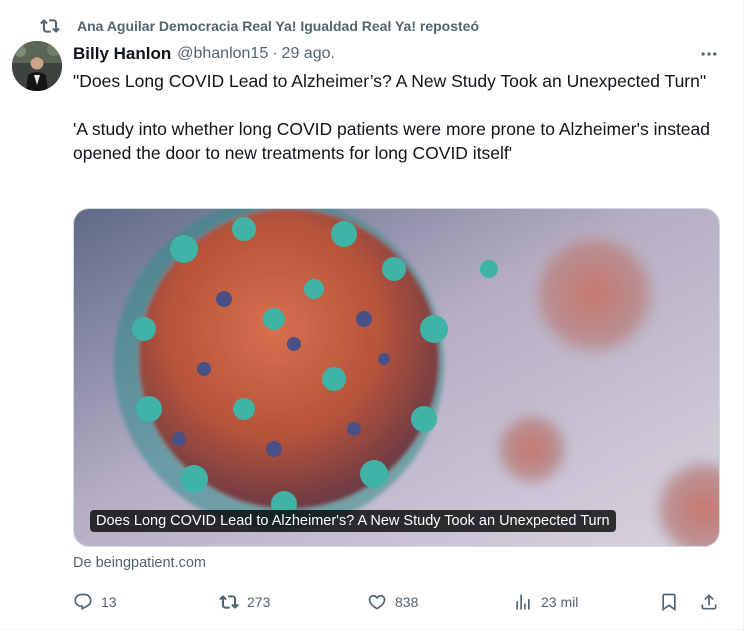 The width and height of the screenshot is (744, 630). I want to click on share-button, so click(709, 602).